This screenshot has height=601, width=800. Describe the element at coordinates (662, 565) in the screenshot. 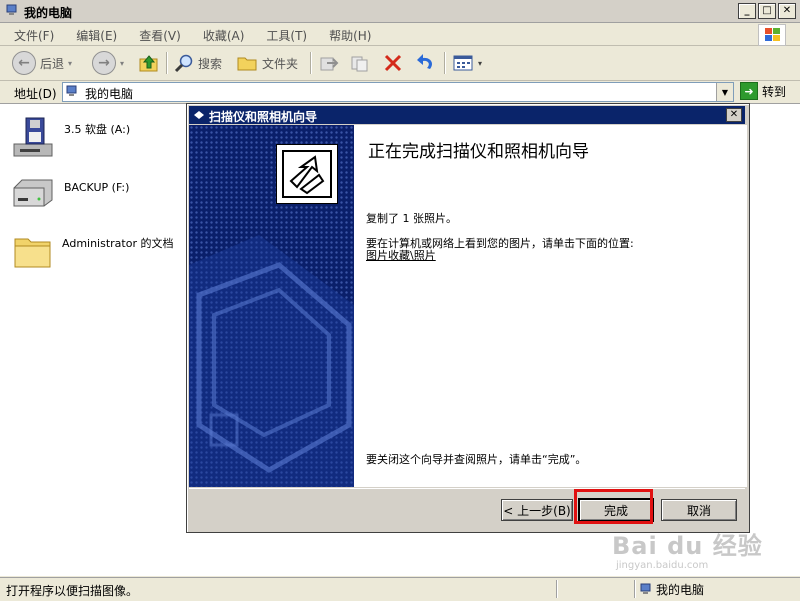

I see `baidu-watermark-url: jingyan.baidu.com` at that location.